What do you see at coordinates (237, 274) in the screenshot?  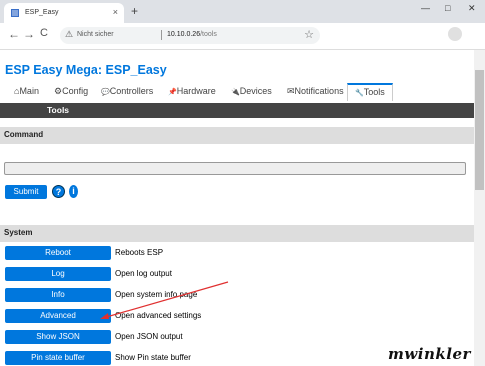 I see `tool-row-log: Log Open log output` at bounding box center [237, 274].